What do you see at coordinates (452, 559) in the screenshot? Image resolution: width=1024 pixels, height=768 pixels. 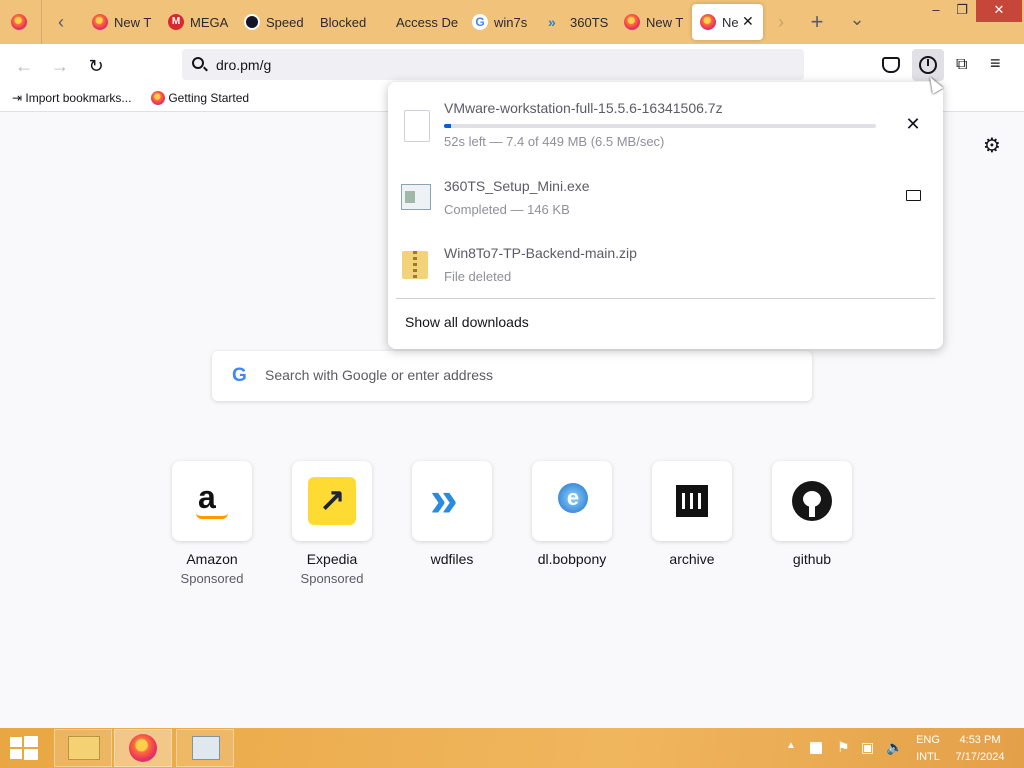 I see `site-name: wdfiles` at bounding box center [452, 559].